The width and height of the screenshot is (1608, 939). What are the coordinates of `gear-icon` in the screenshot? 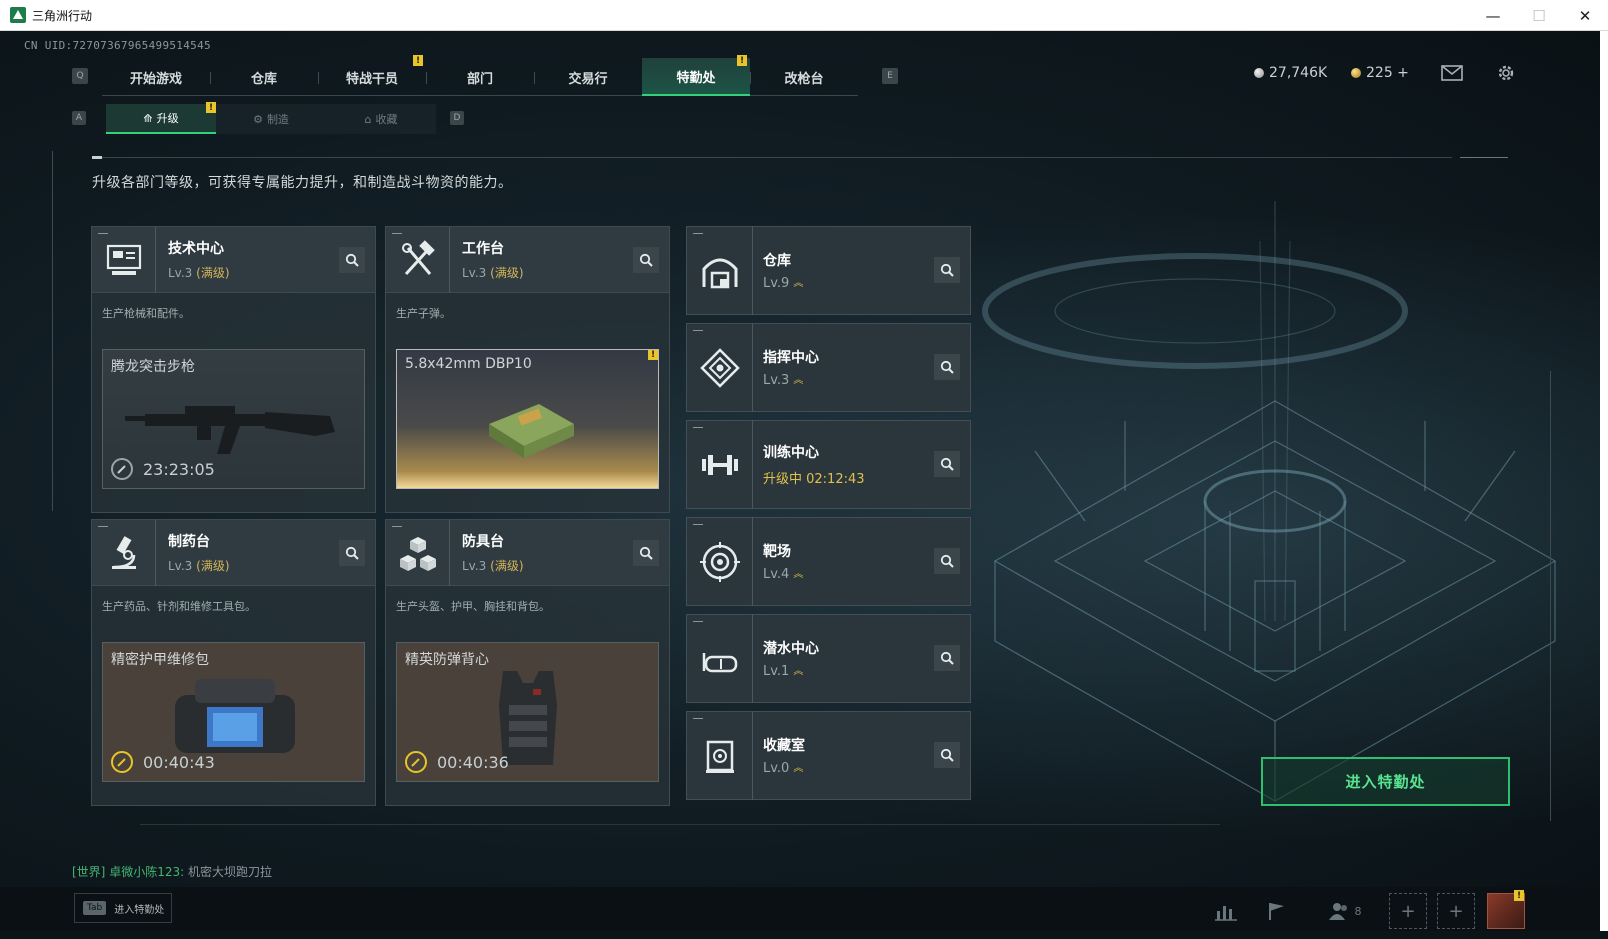 It's located at (1506, 73).